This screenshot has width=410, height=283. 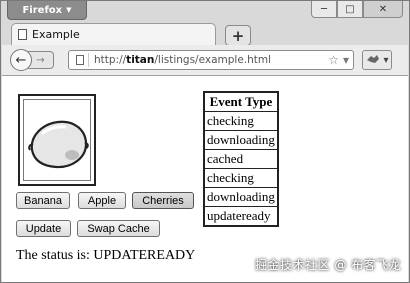 I want to click on nav-buttons: ← →, so click(x=38, y=60).